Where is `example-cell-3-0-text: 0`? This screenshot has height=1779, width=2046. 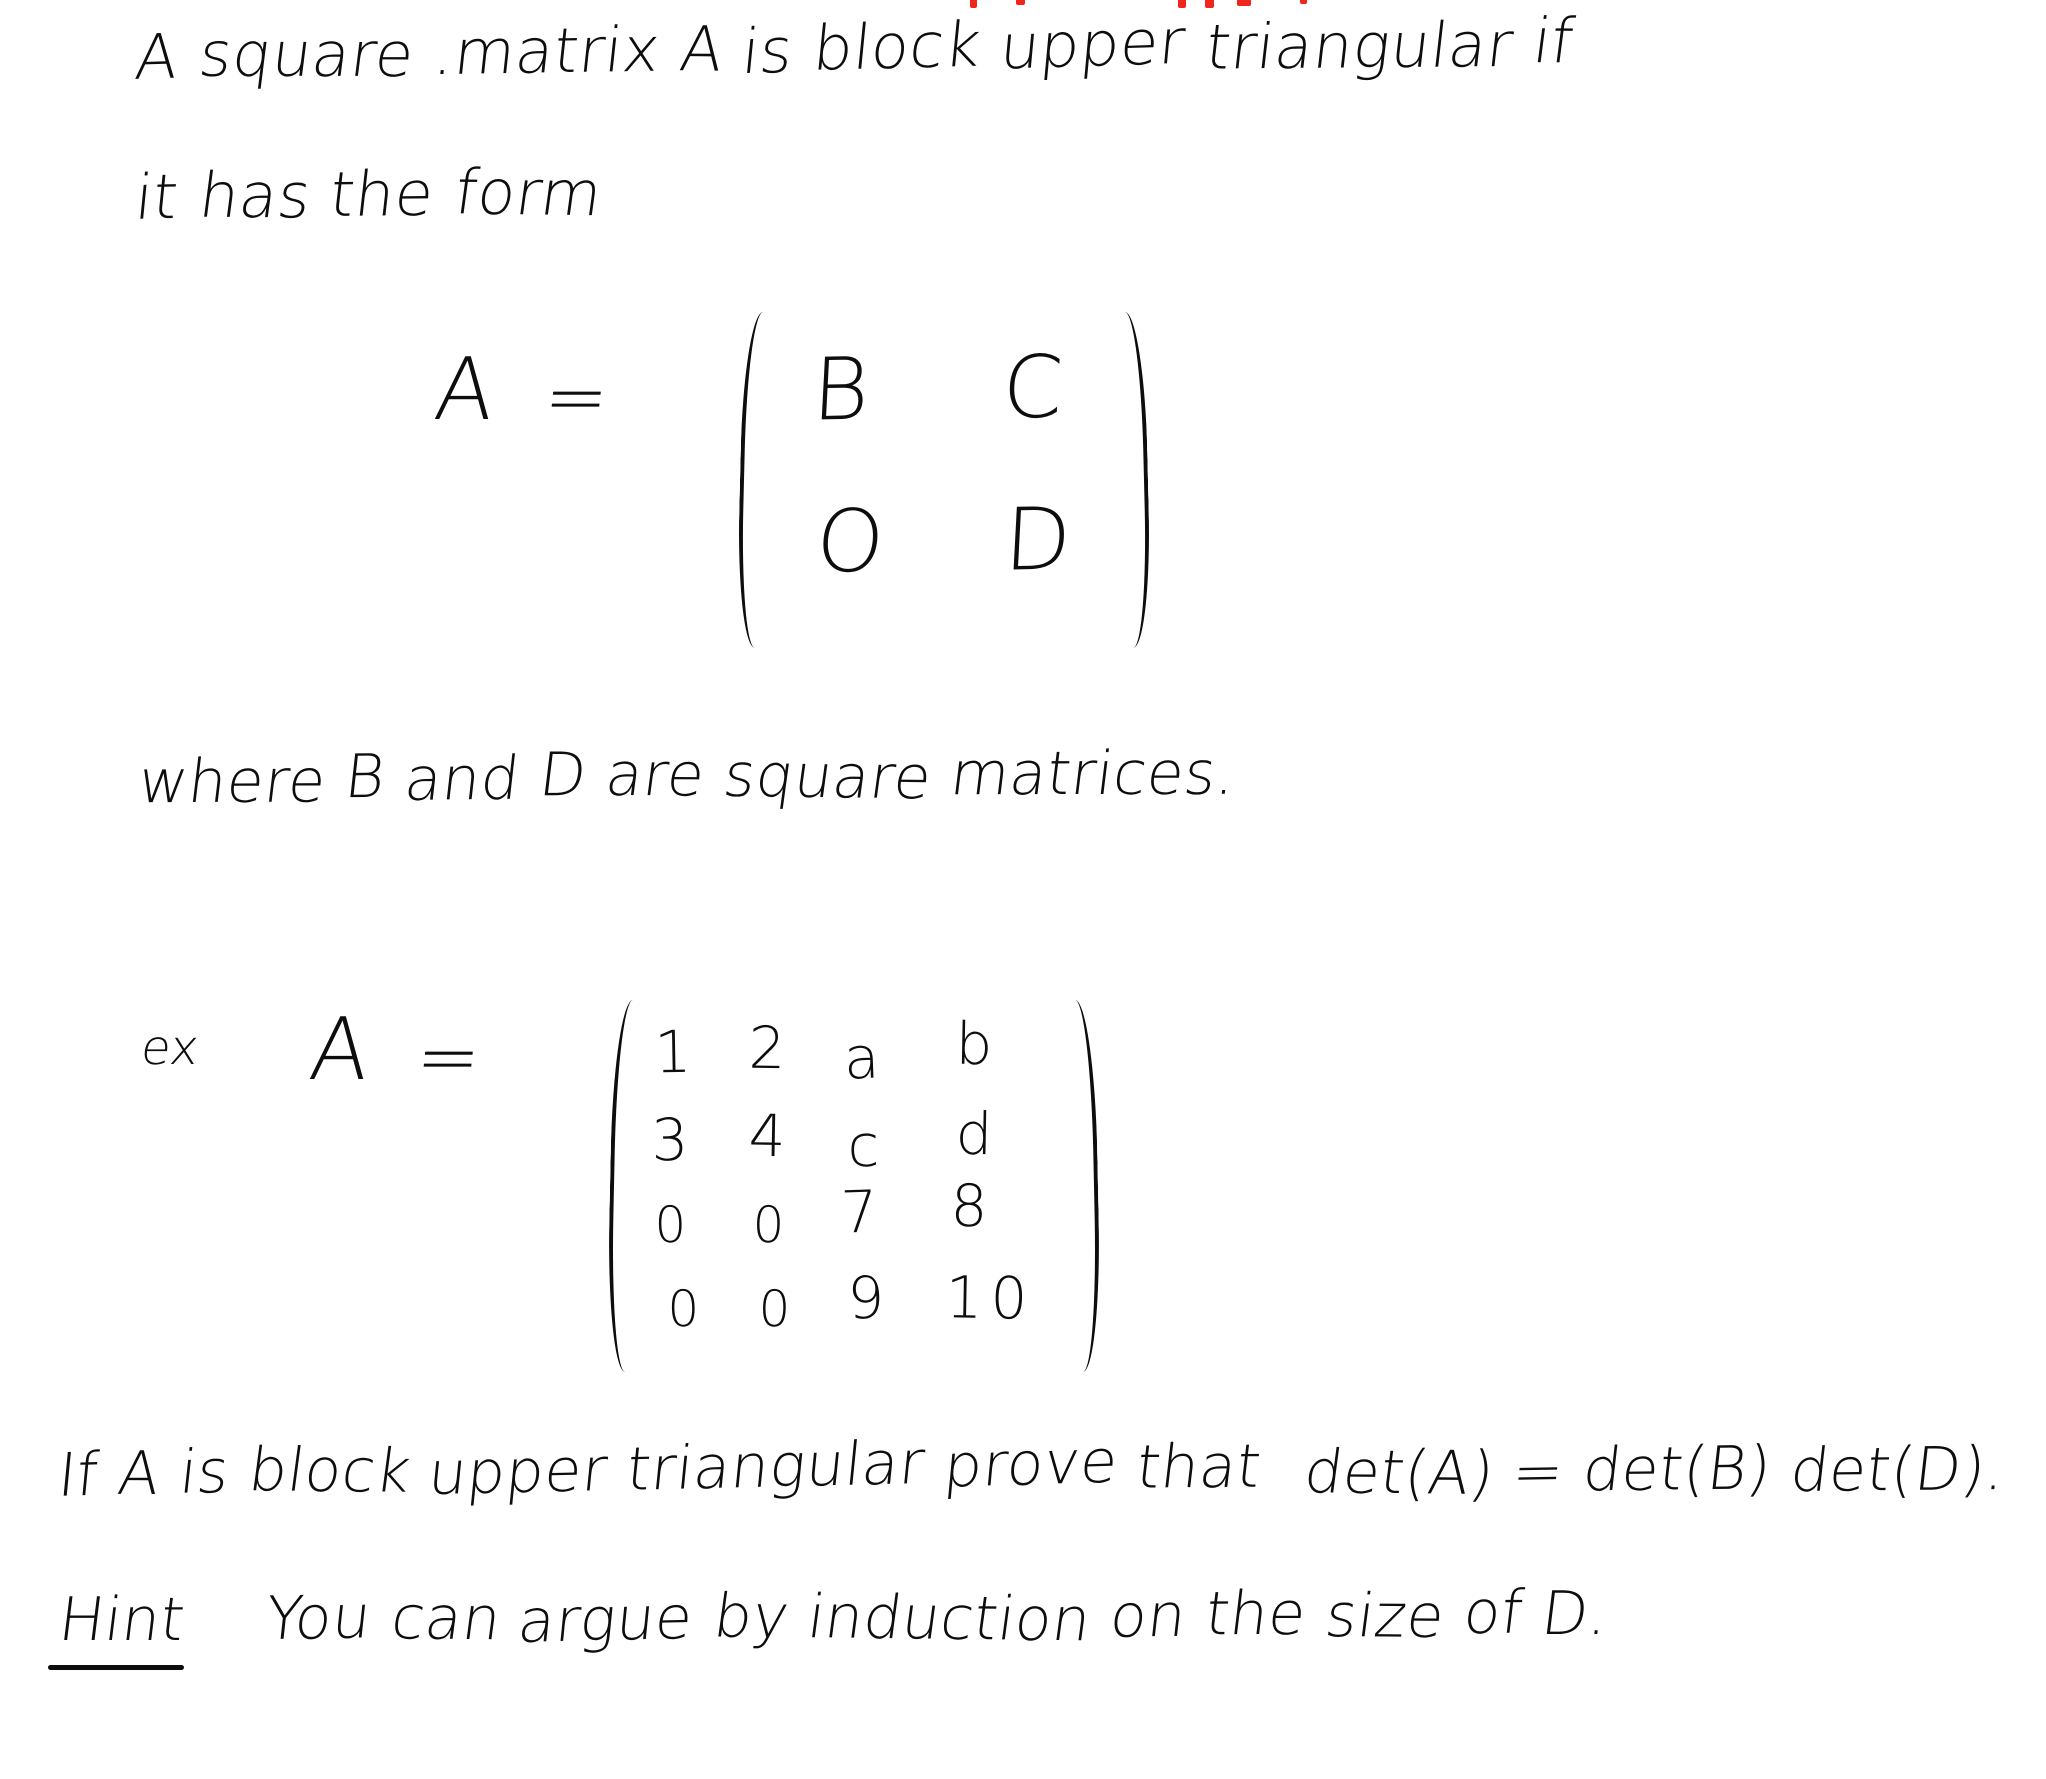
example-cell-3-0-text: 0 is located at coordinates (683, 1309).